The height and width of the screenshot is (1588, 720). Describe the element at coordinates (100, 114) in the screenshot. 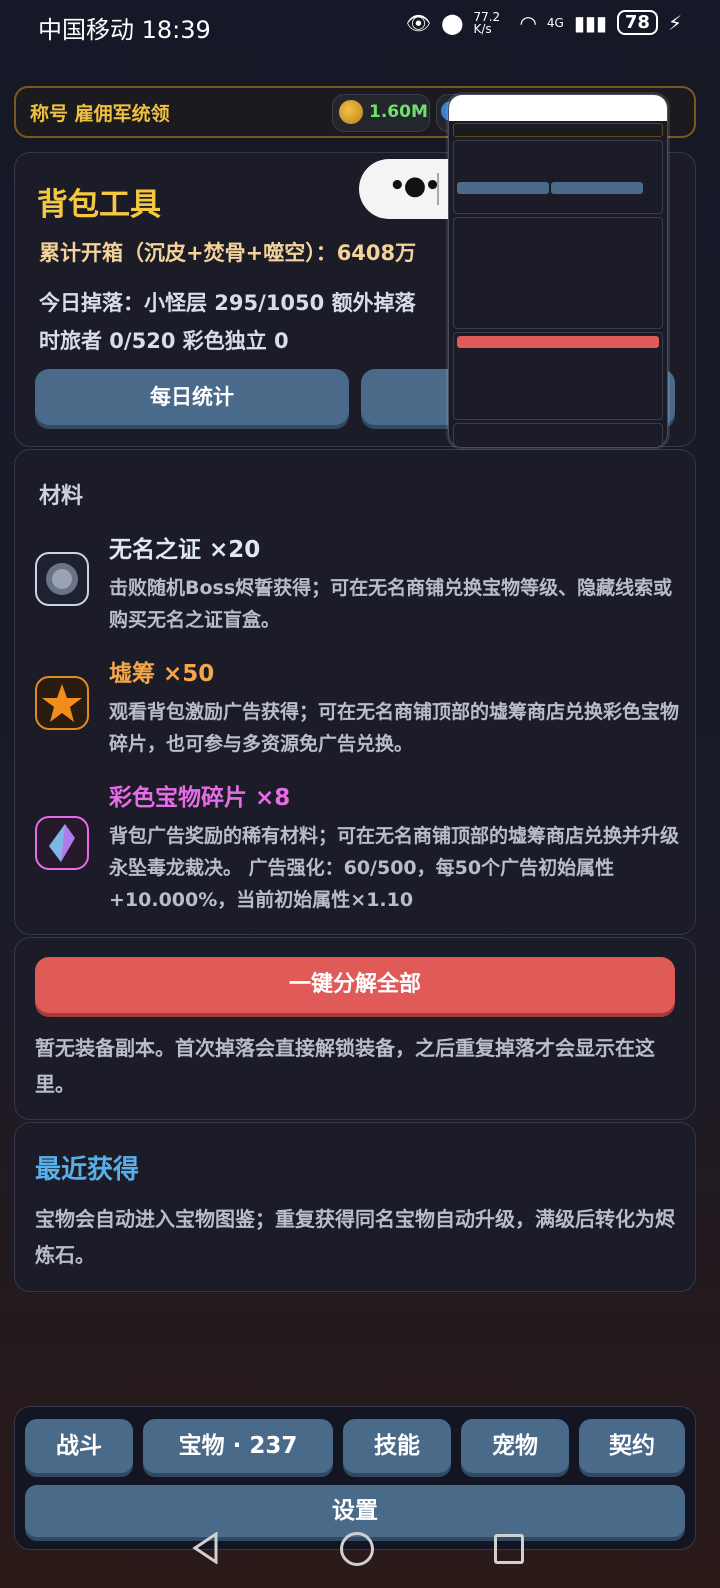

I see `player-title: 称号 雇佣军统领` at that location.